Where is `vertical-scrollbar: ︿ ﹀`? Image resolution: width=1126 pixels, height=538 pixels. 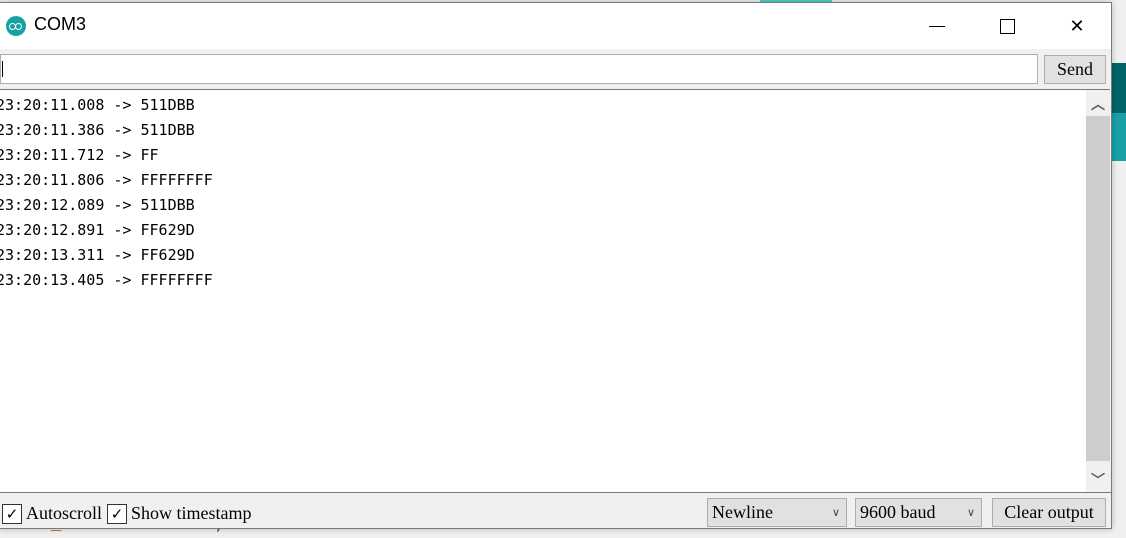 vertical-scrollbar: ︿ ﹀ is located at coordinates (1098, 290).